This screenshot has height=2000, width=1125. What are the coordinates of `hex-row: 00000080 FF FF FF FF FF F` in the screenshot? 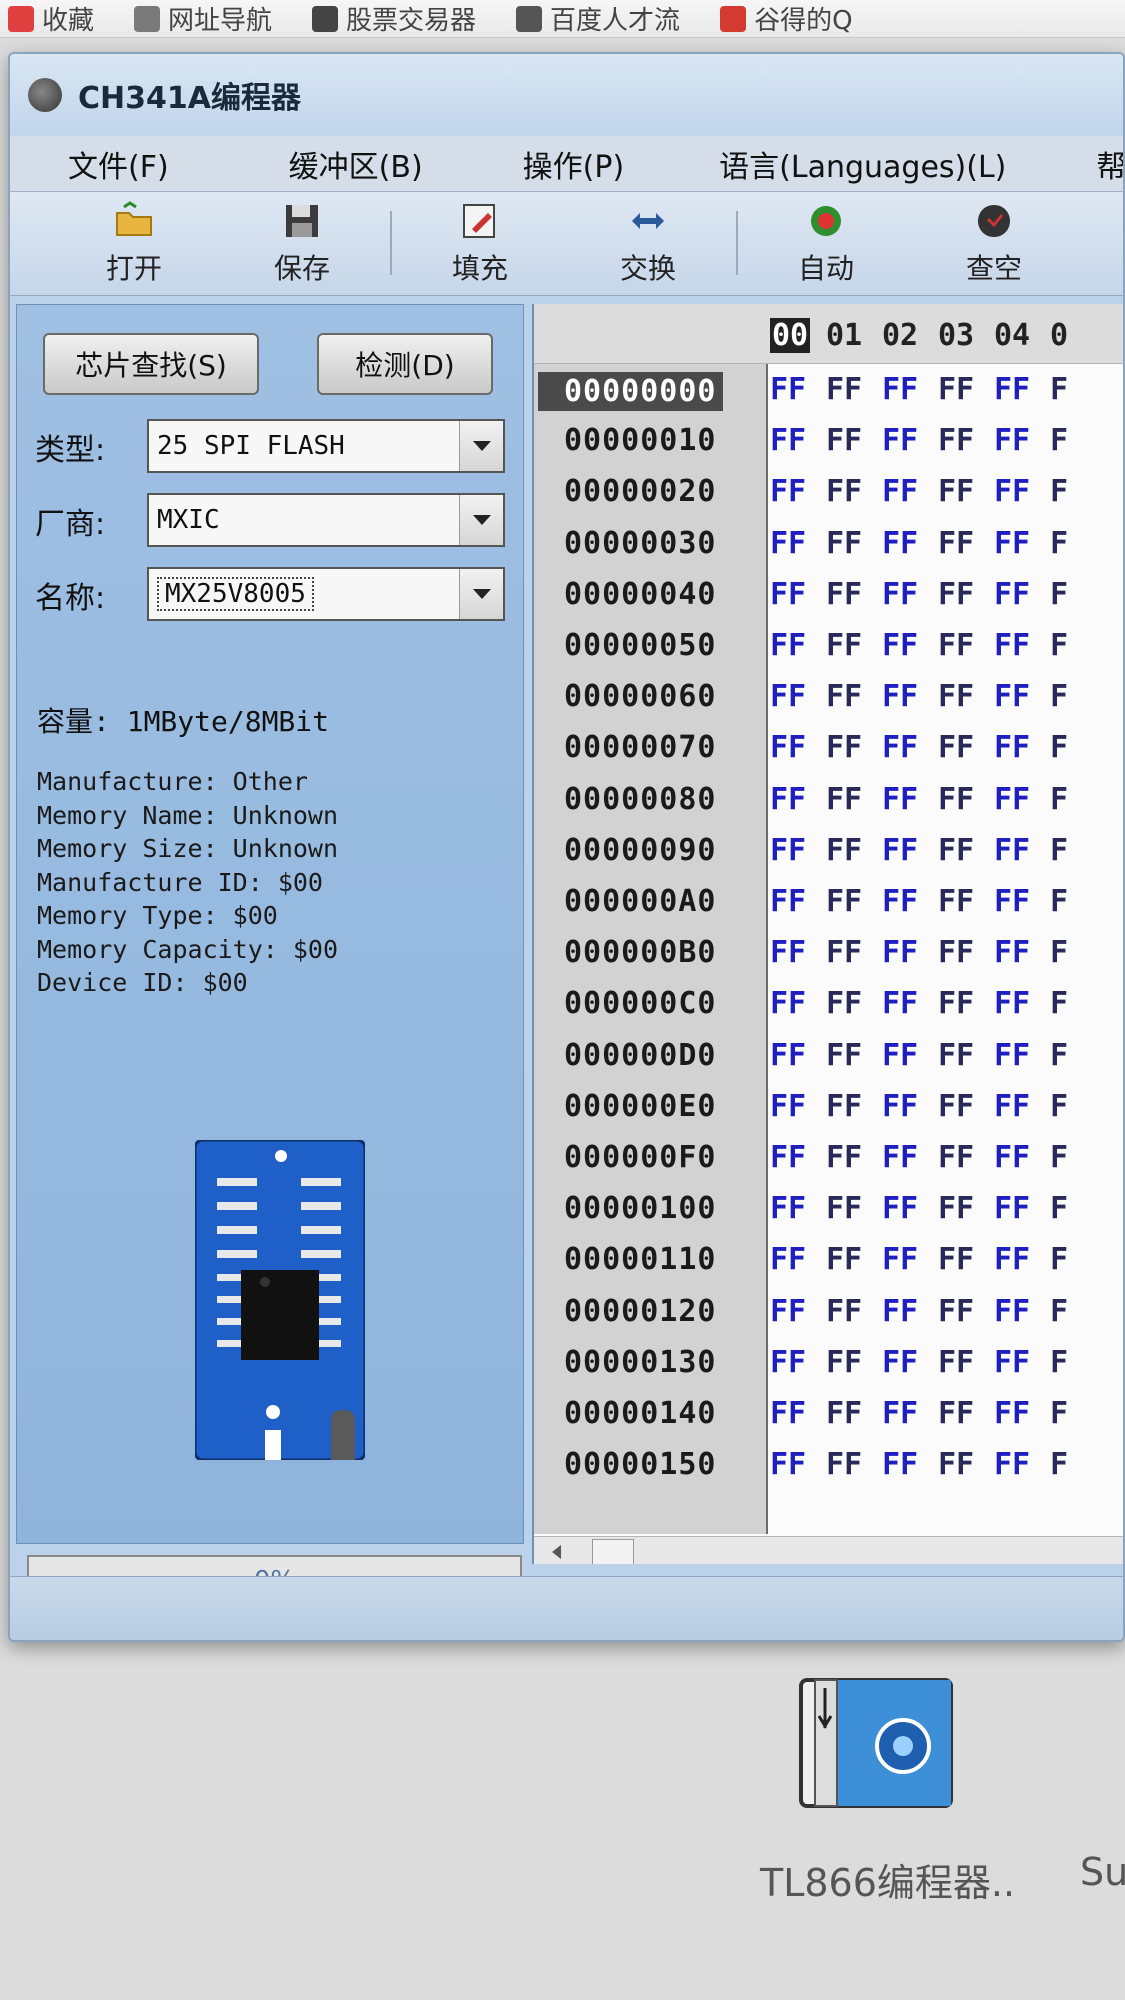 It's located at (828, 799).